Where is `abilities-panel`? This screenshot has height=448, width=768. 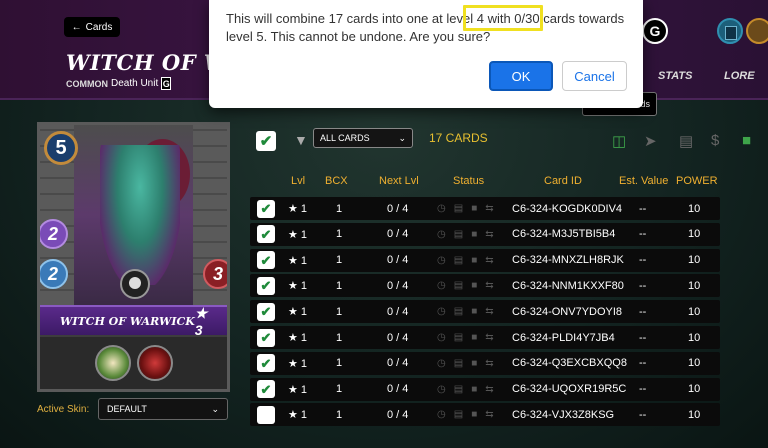
abilities-panel is located at coordinates (133, 363).